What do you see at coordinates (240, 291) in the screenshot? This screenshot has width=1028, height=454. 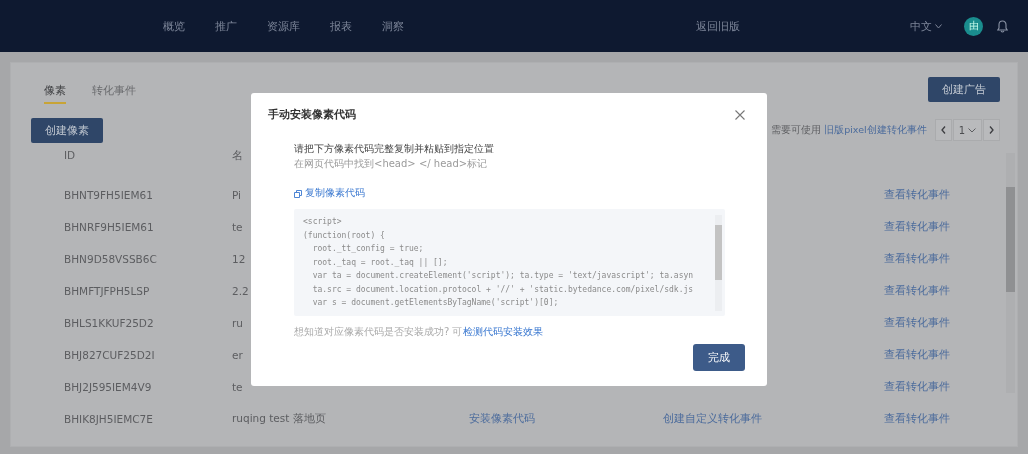 I see `table-cell: 2.2` at bounding box center [240, 291].